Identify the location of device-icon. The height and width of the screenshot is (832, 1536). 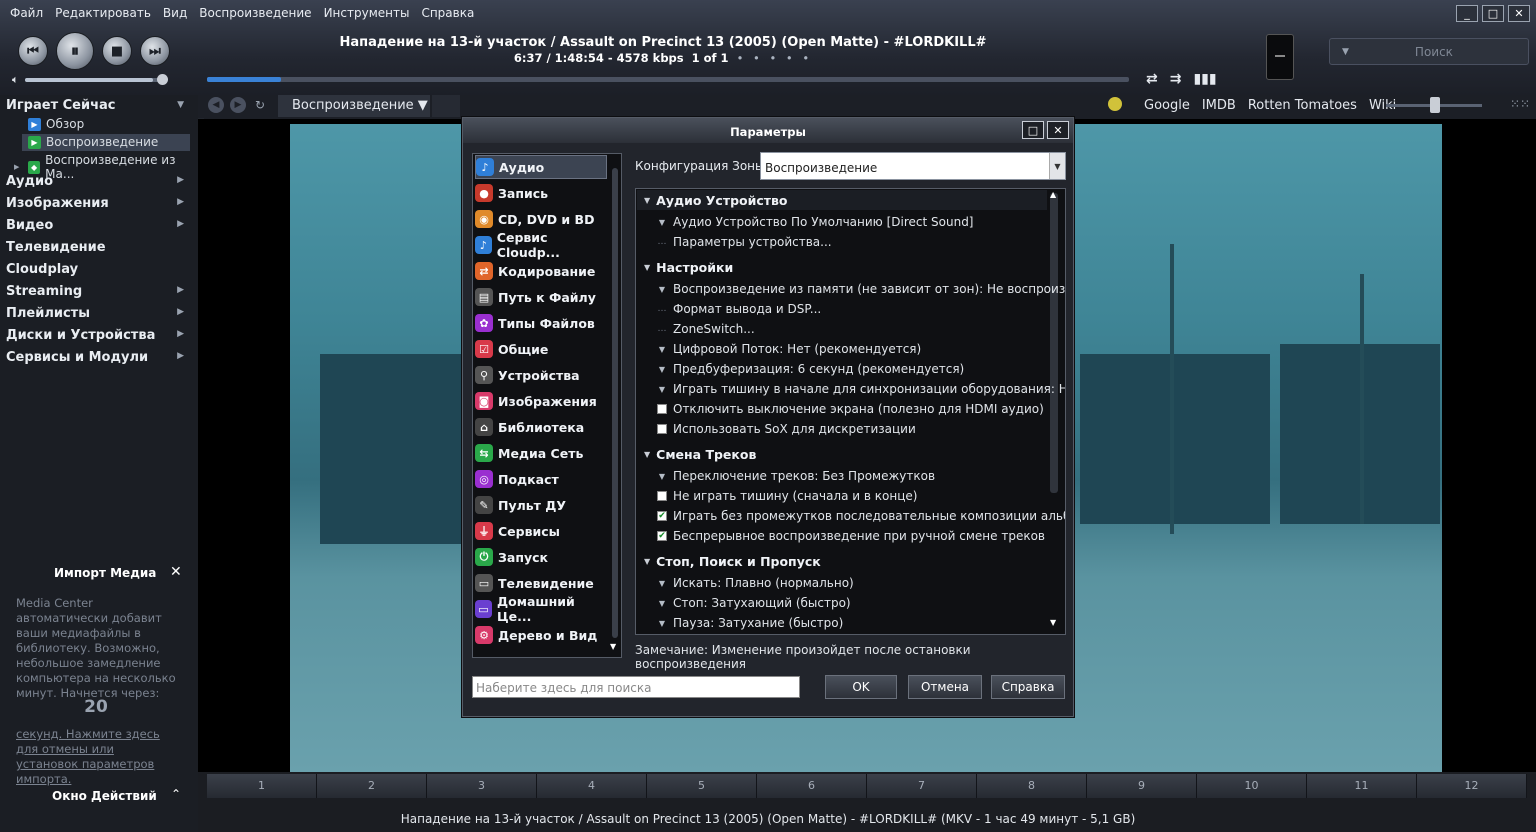
(1280, 57).